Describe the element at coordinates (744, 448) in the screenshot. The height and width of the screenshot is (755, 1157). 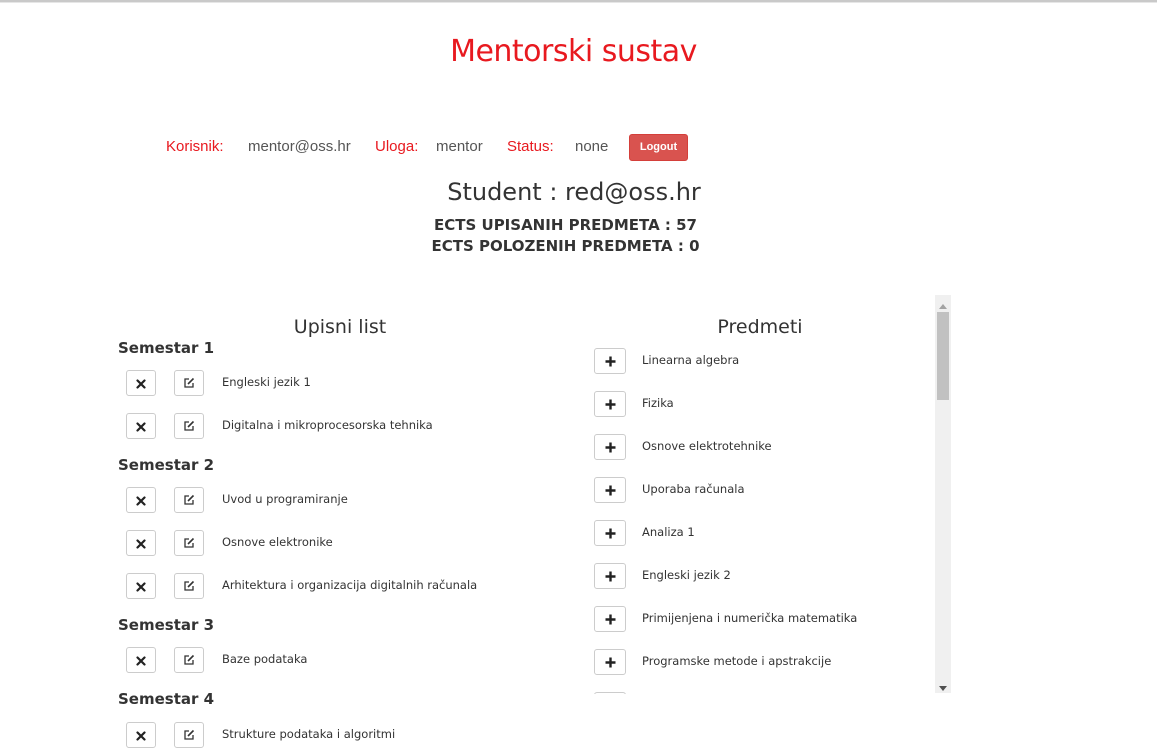
I see `subject-row: Osnove elektrotehnike` at that location.